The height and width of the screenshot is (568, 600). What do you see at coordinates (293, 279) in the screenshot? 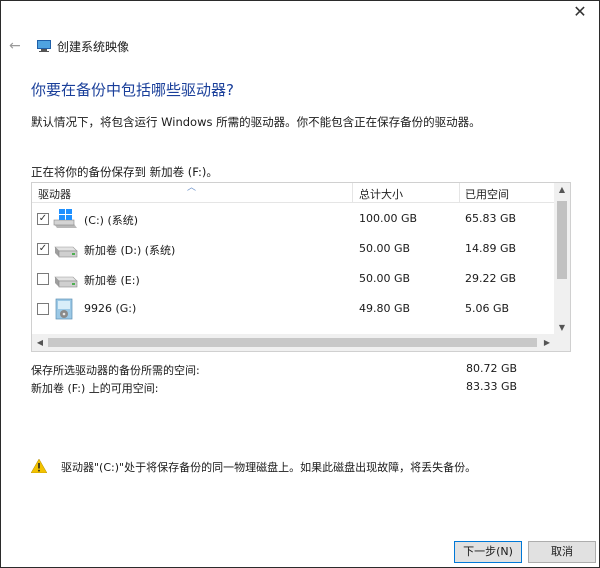
I see `table-row: 新加卷 (E:) 50.00 GB 29.22 GB` at bounding box center [293, 279].